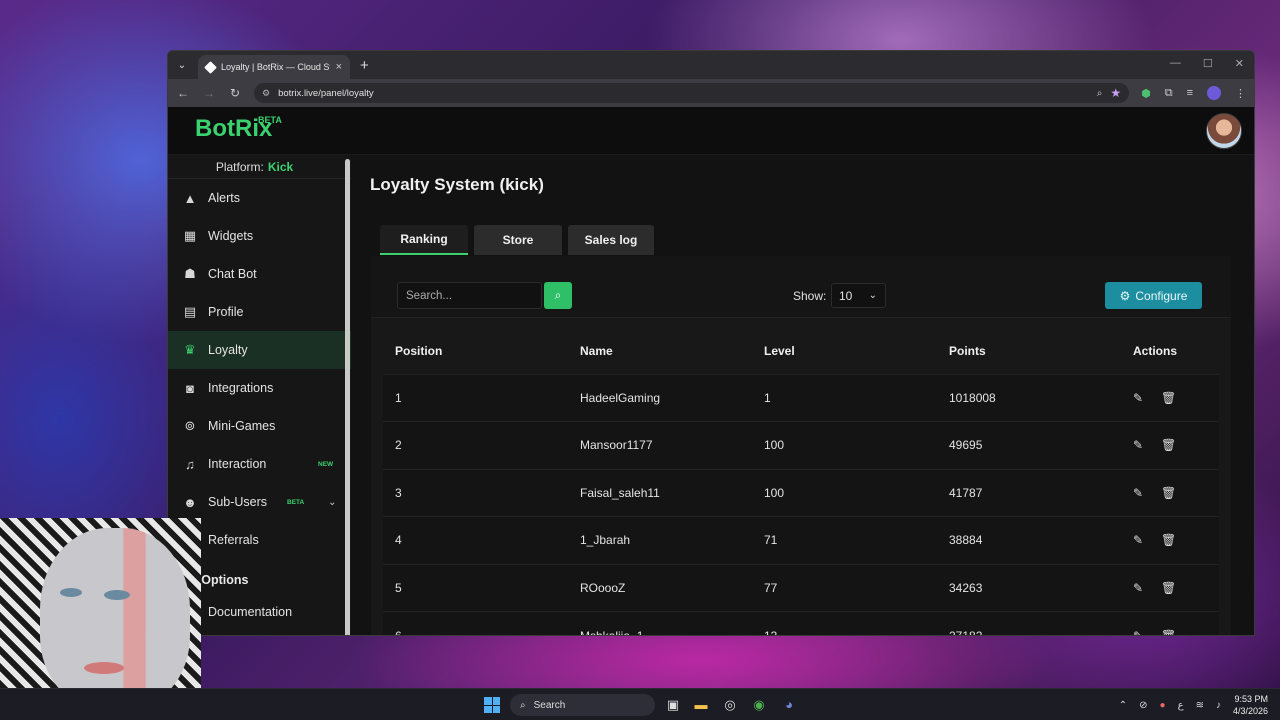  I want to click on configure-label: Configure, so click(1161, 295).